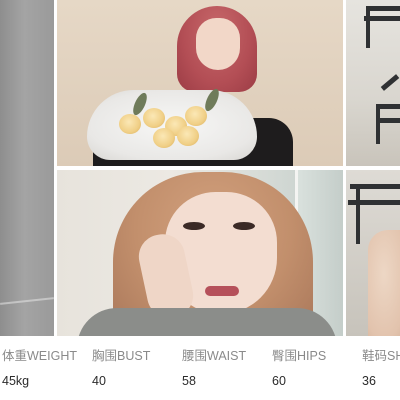  Describe the element at coordinates (39, 356) in the screenshot. I see `measure-label: 体重WEIGHT` at that location.